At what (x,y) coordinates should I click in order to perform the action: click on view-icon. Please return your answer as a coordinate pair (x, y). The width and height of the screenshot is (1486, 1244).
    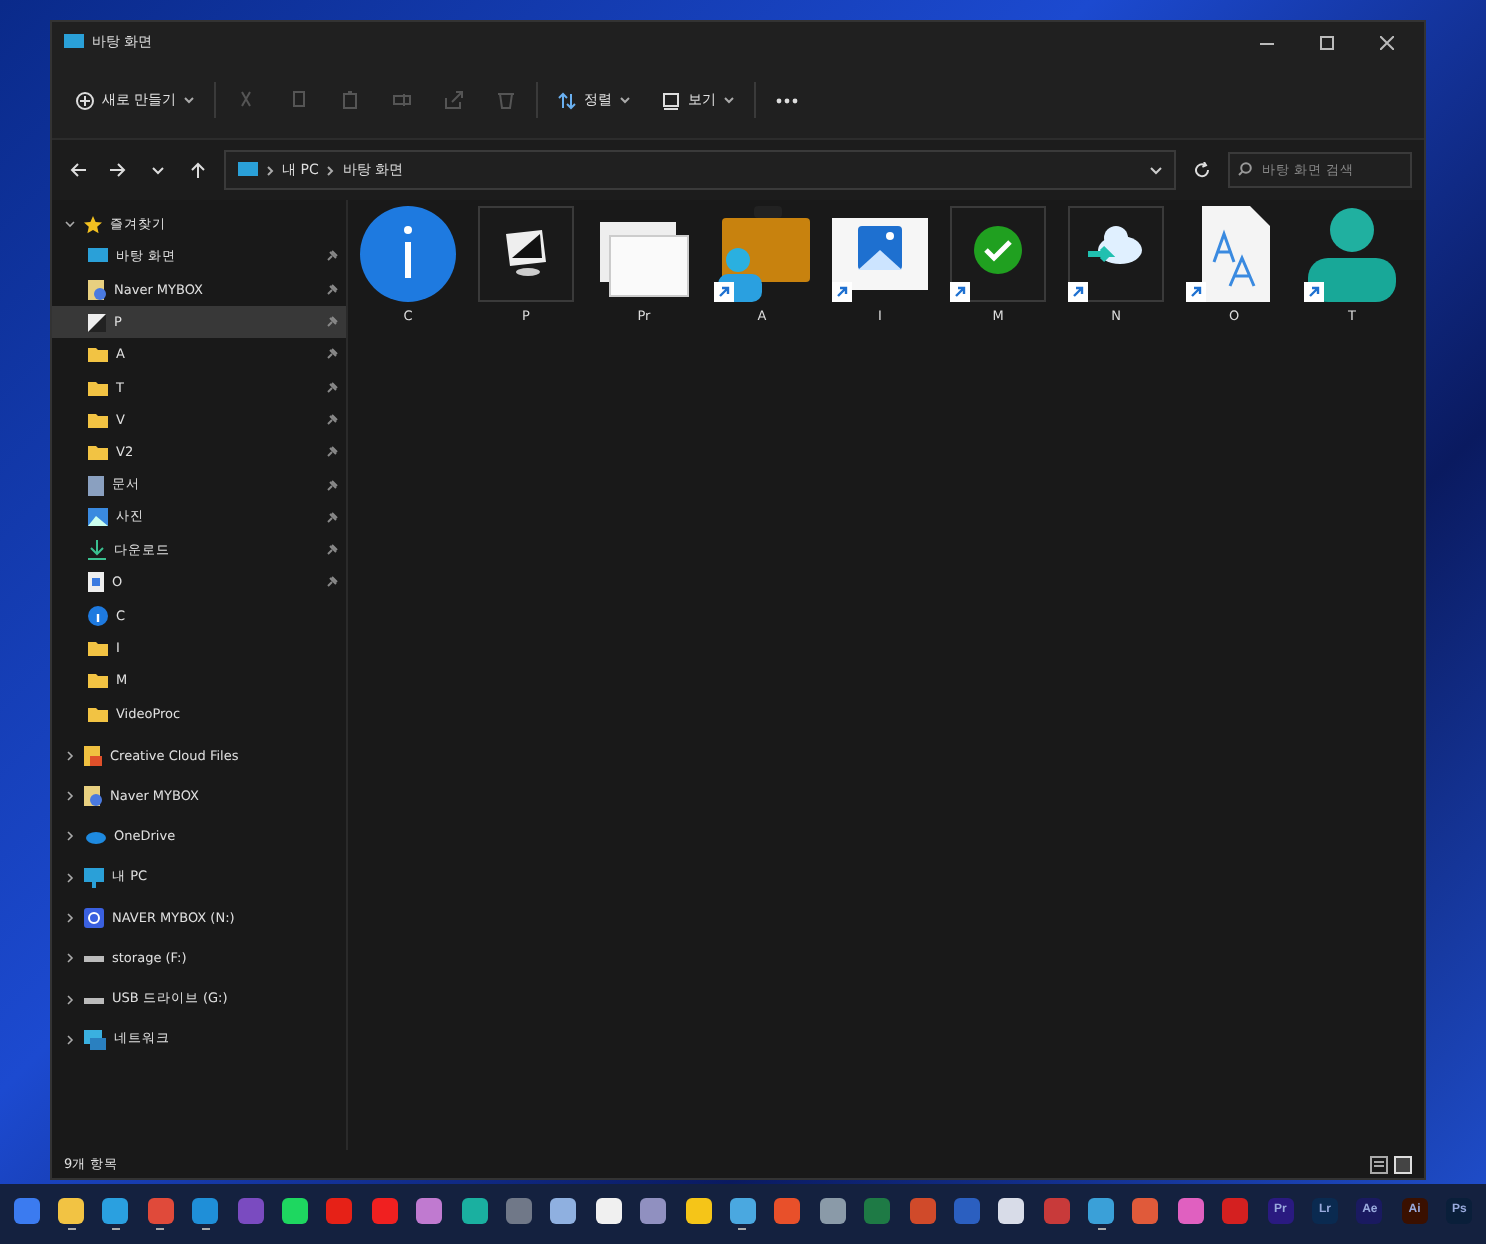
    Looking at the image, I should click on (671, 100).